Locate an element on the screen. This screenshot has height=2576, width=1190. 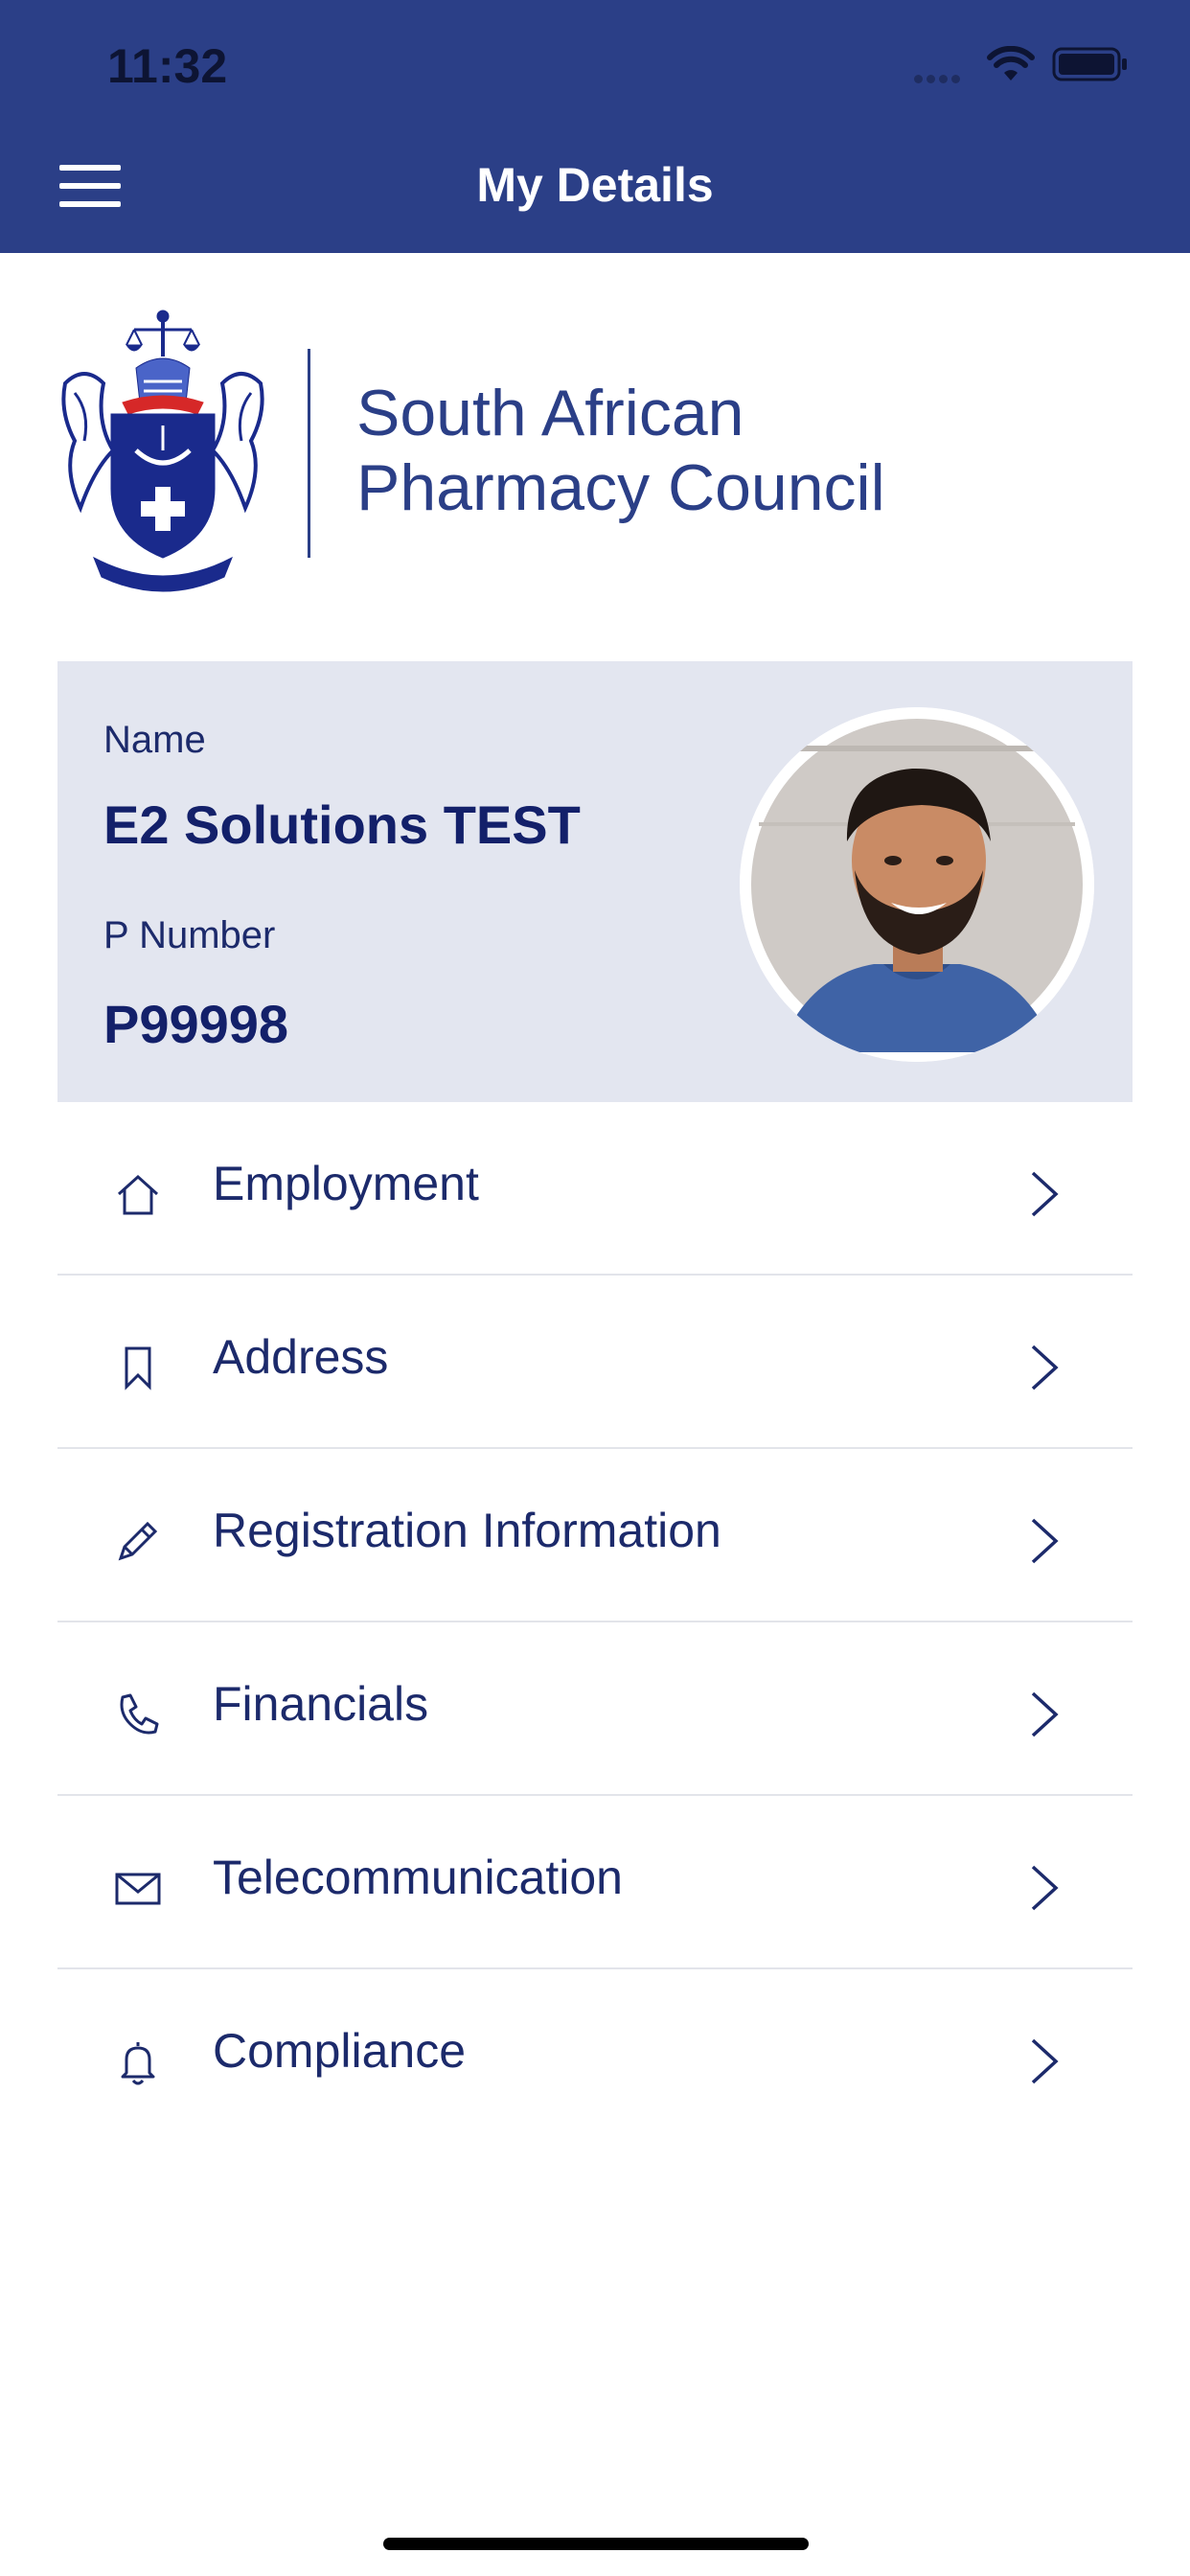
page-title: My Details is located at coordinates (595, 185).